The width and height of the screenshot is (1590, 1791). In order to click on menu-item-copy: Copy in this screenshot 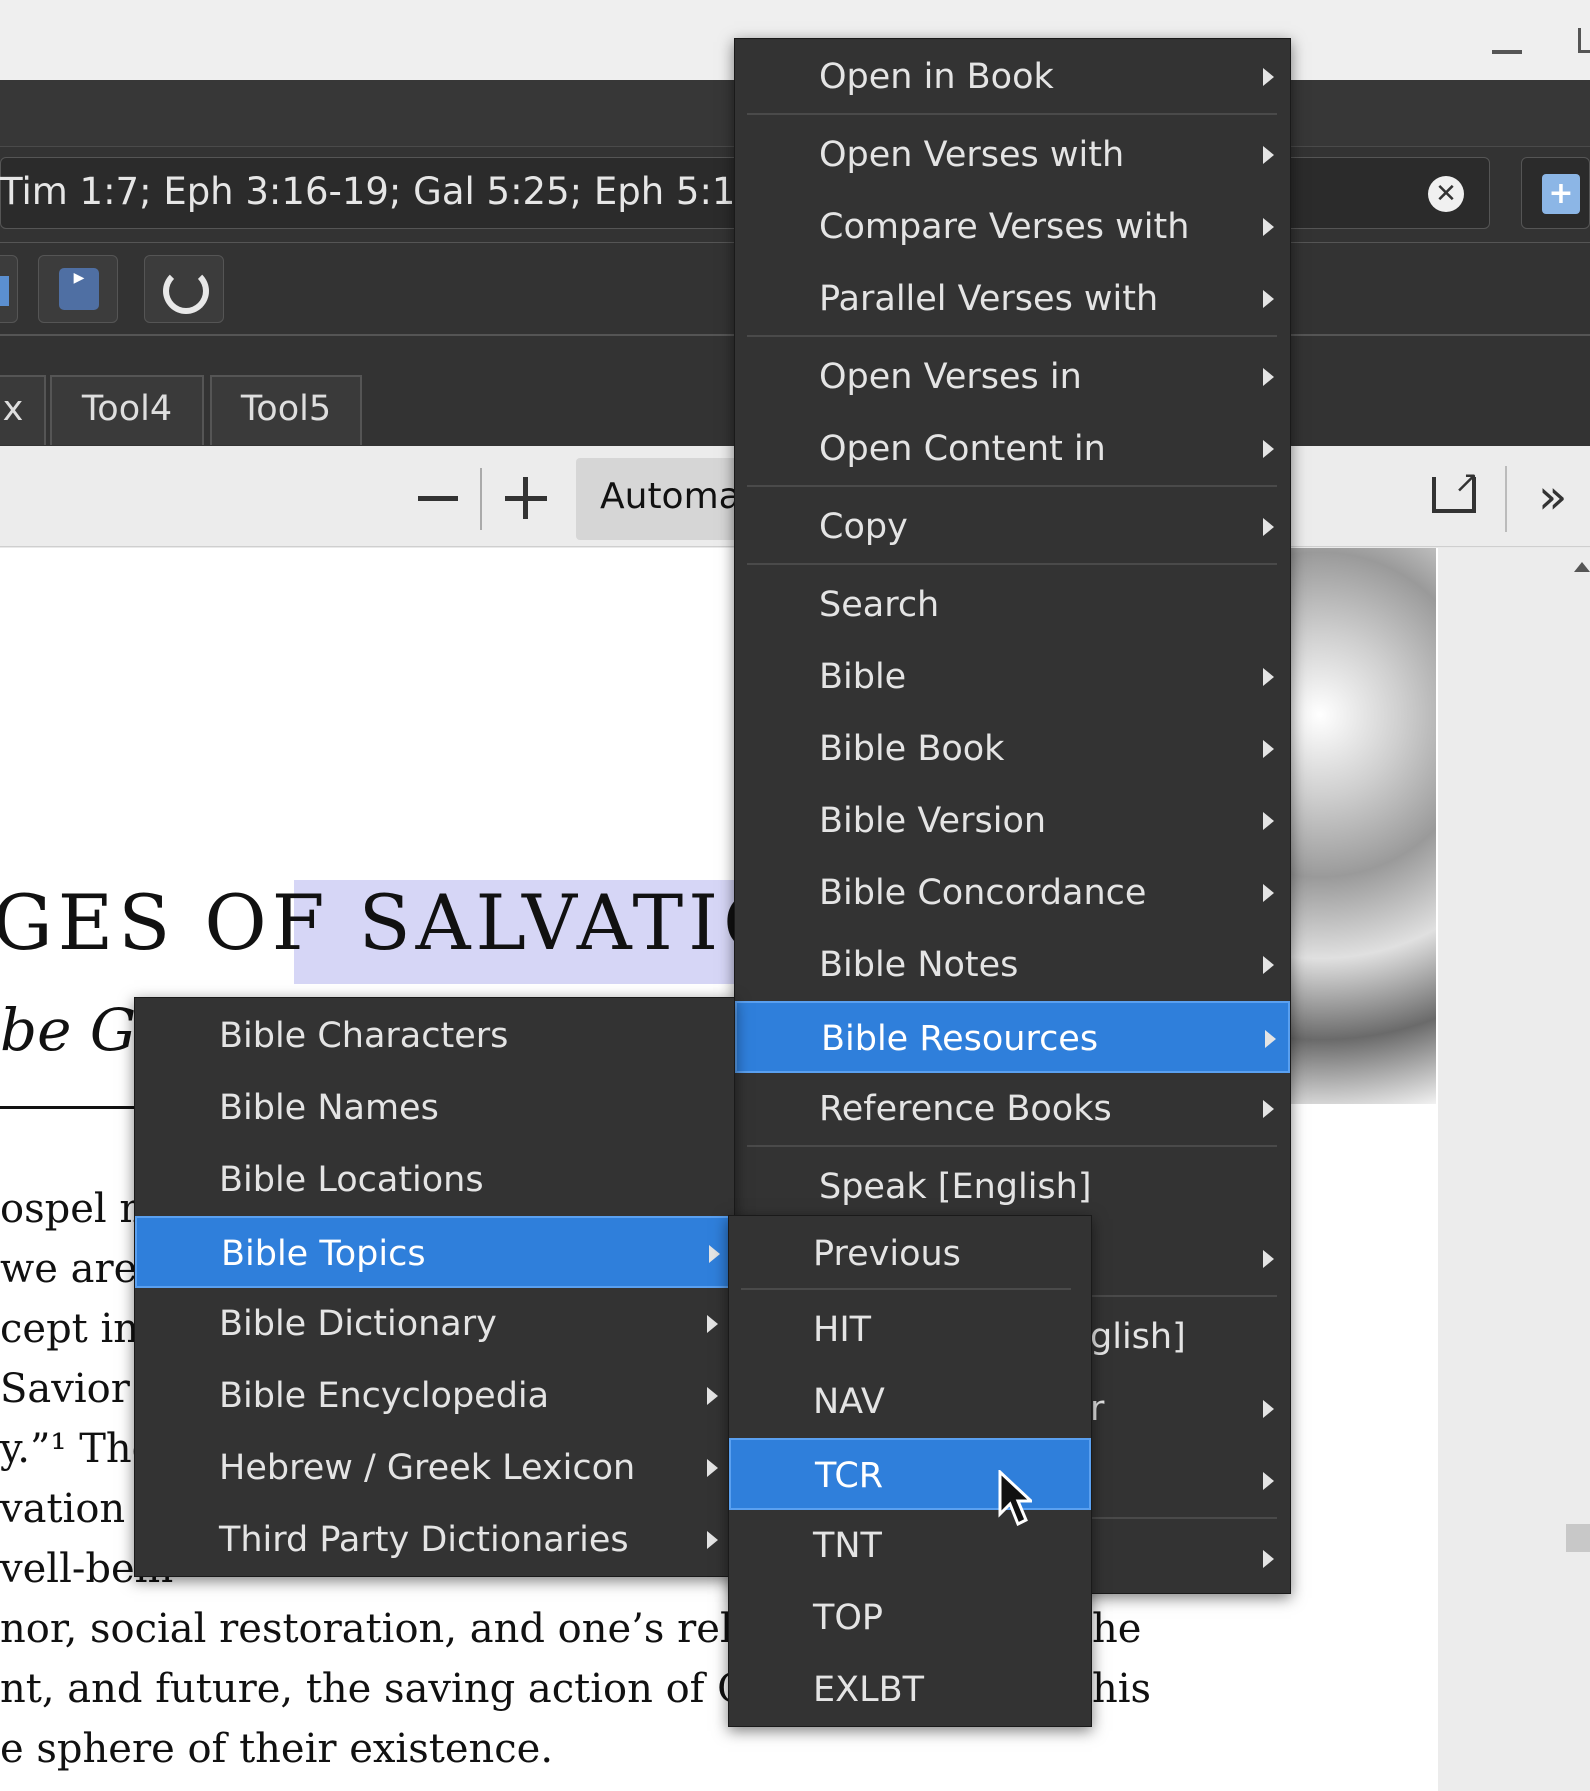, I will do `click(1012, 527)`.